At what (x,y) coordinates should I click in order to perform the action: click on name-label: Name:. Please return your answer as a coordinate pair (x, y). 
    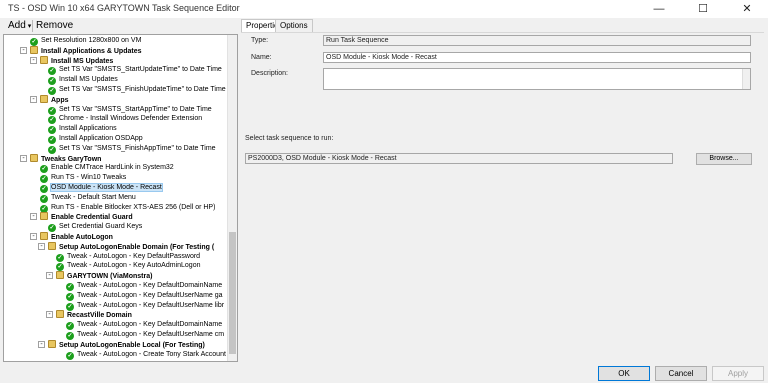
    Looking at the image, I should click on (261, 57).